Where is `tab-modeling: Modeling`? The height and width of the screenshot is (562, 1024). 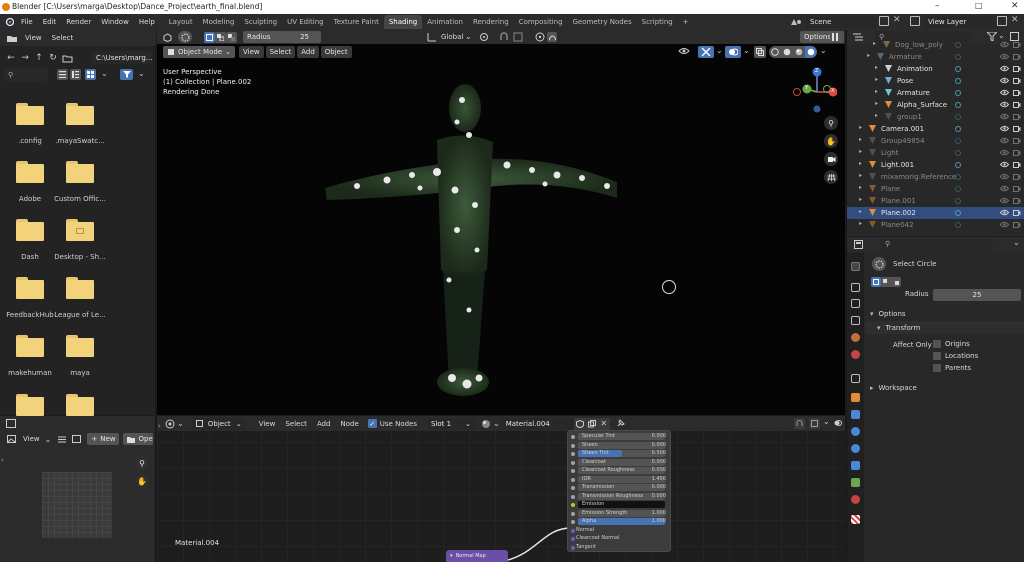
tab-modeling: Modeling is located at coordinates (219, 22).